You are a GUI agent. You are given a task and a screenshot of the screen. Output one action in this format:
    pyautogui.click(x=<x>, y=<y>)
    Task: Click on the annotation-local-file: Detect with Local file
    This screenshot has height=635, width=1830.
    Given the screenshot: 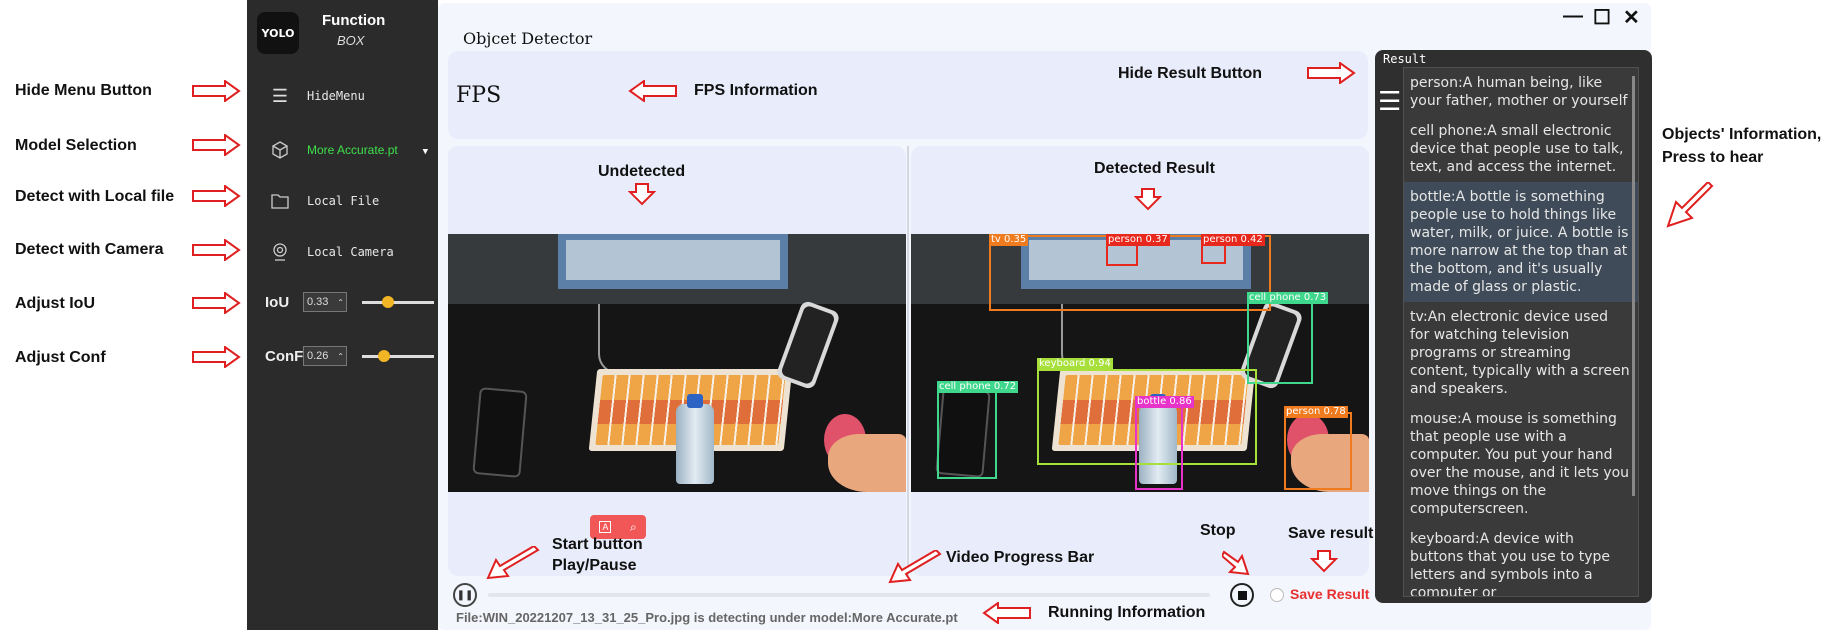 What is the action you would take?
    pyautogui.click(x=95, y=196)
    